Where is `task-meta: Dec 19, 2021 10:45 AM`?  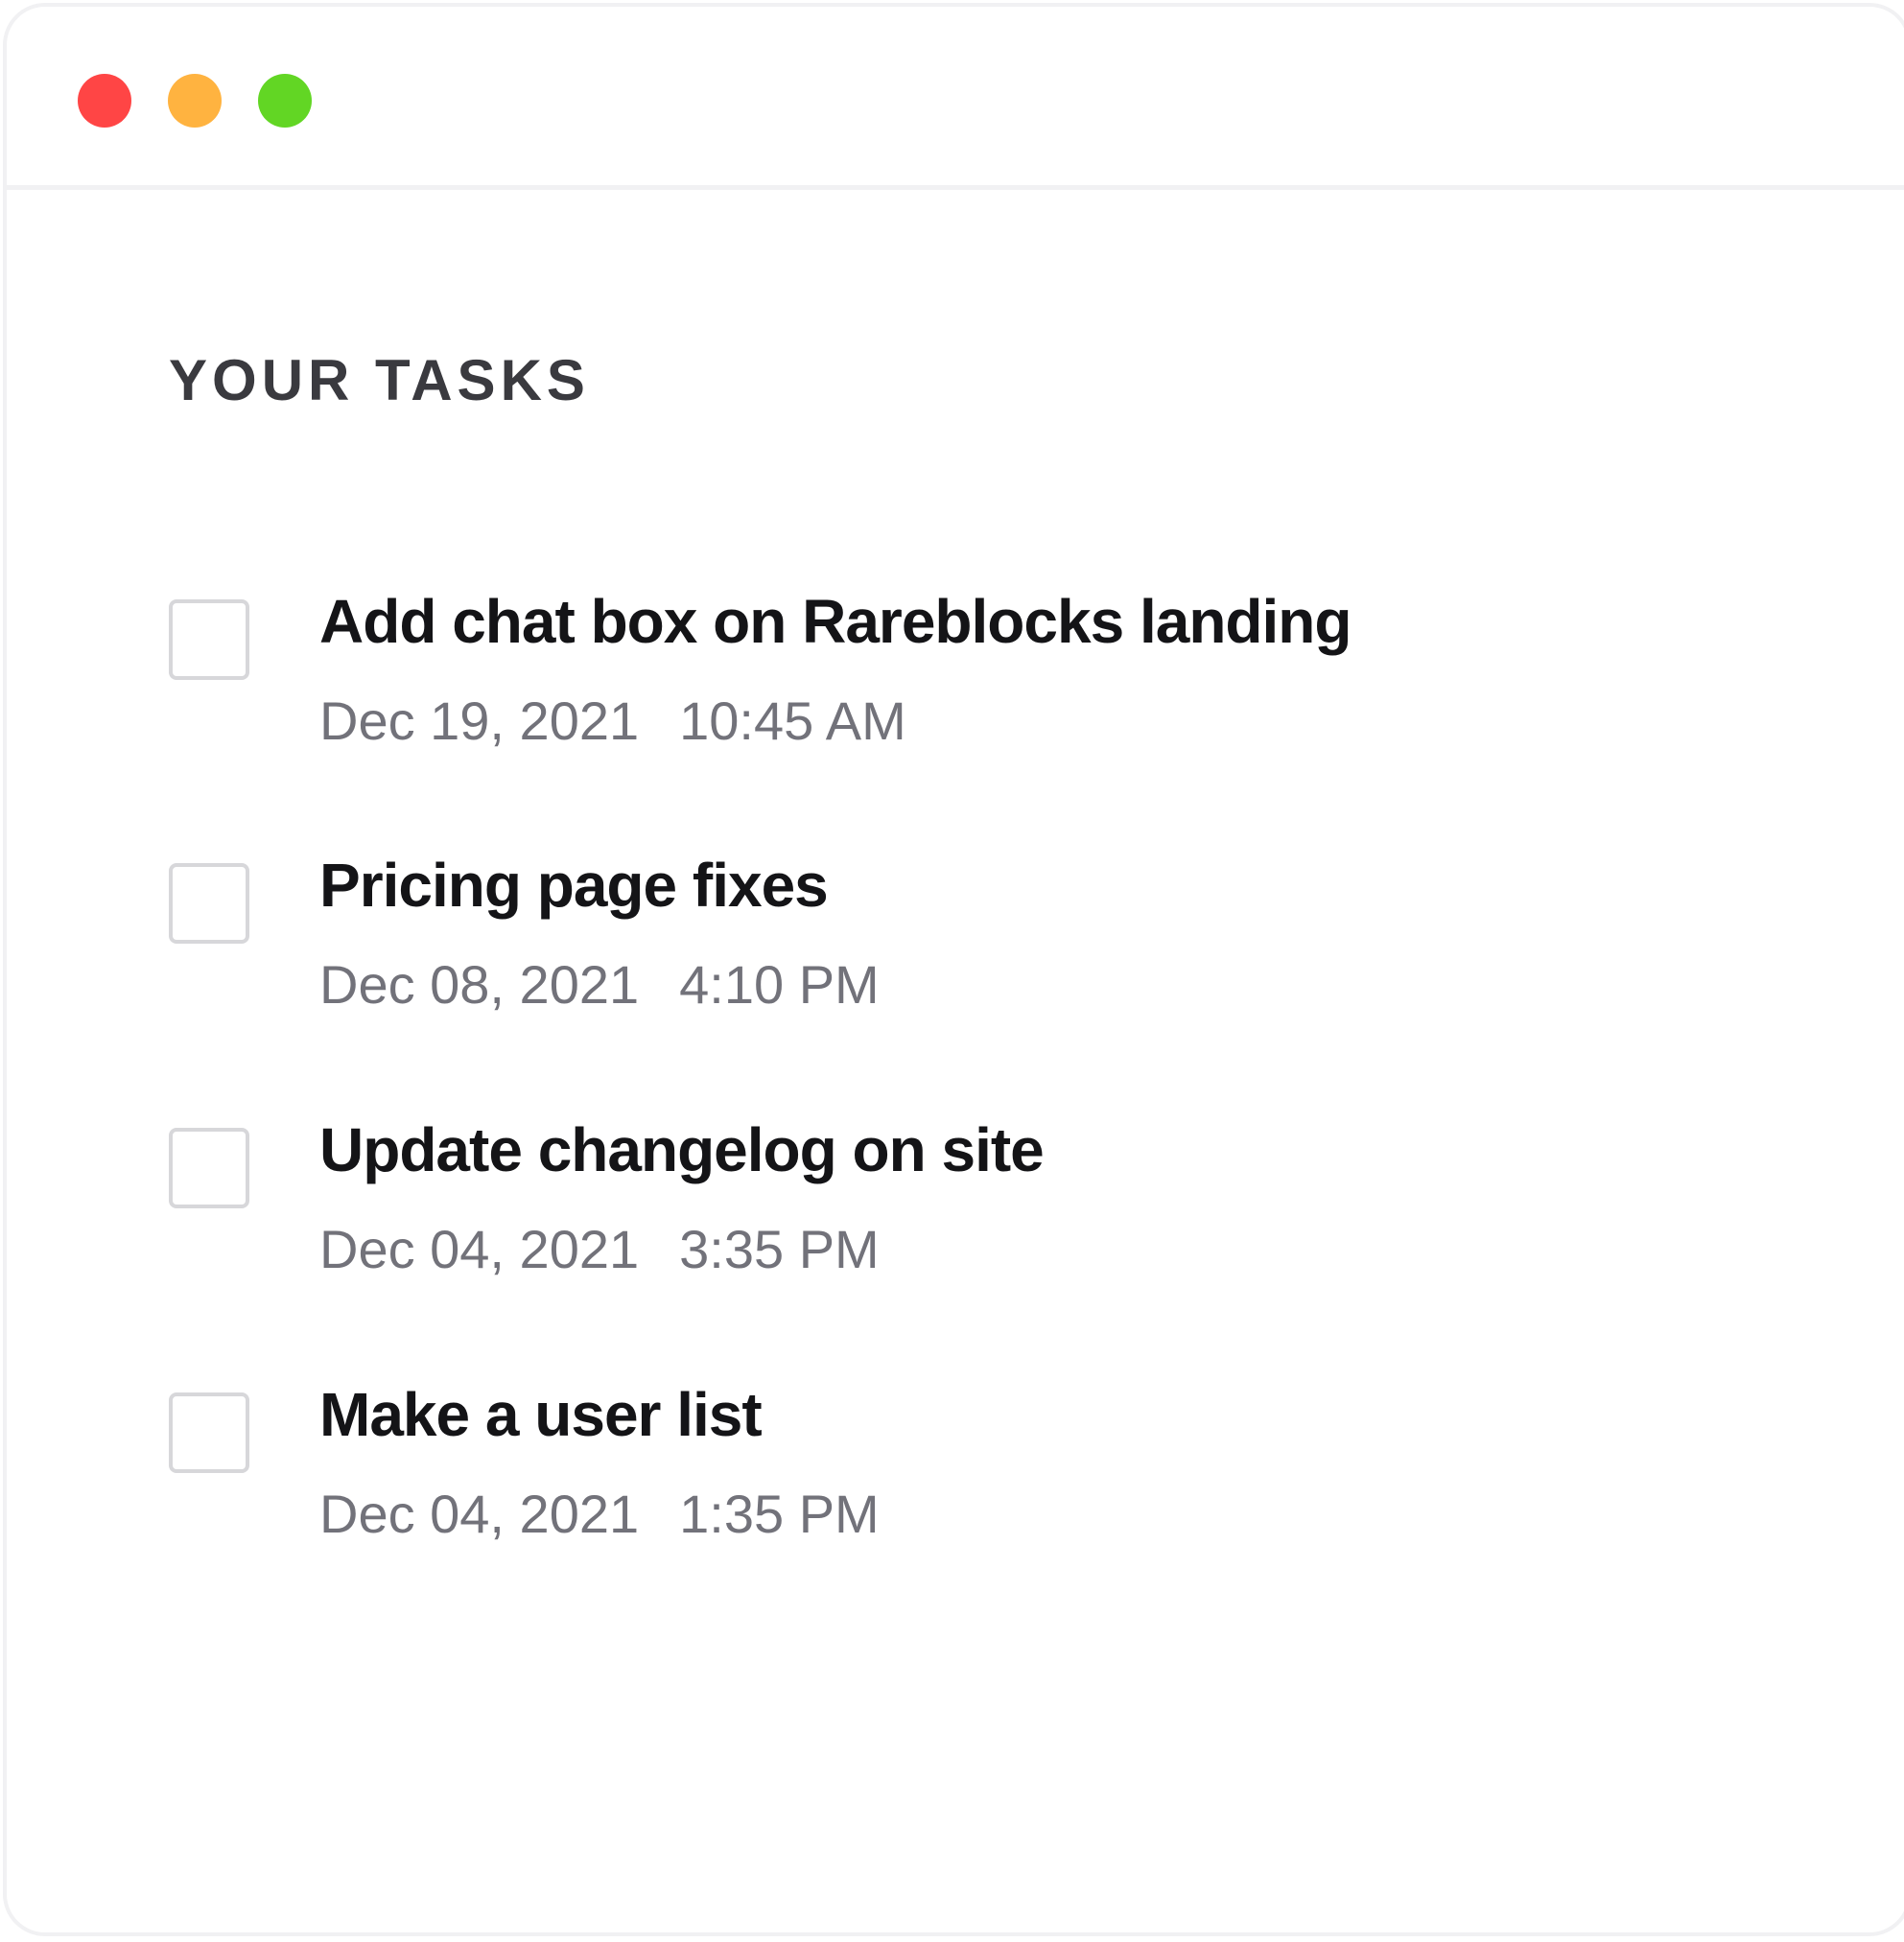 task-meta: Dec 19, 2021 10:45 AM is located at coordinates (612, 721).